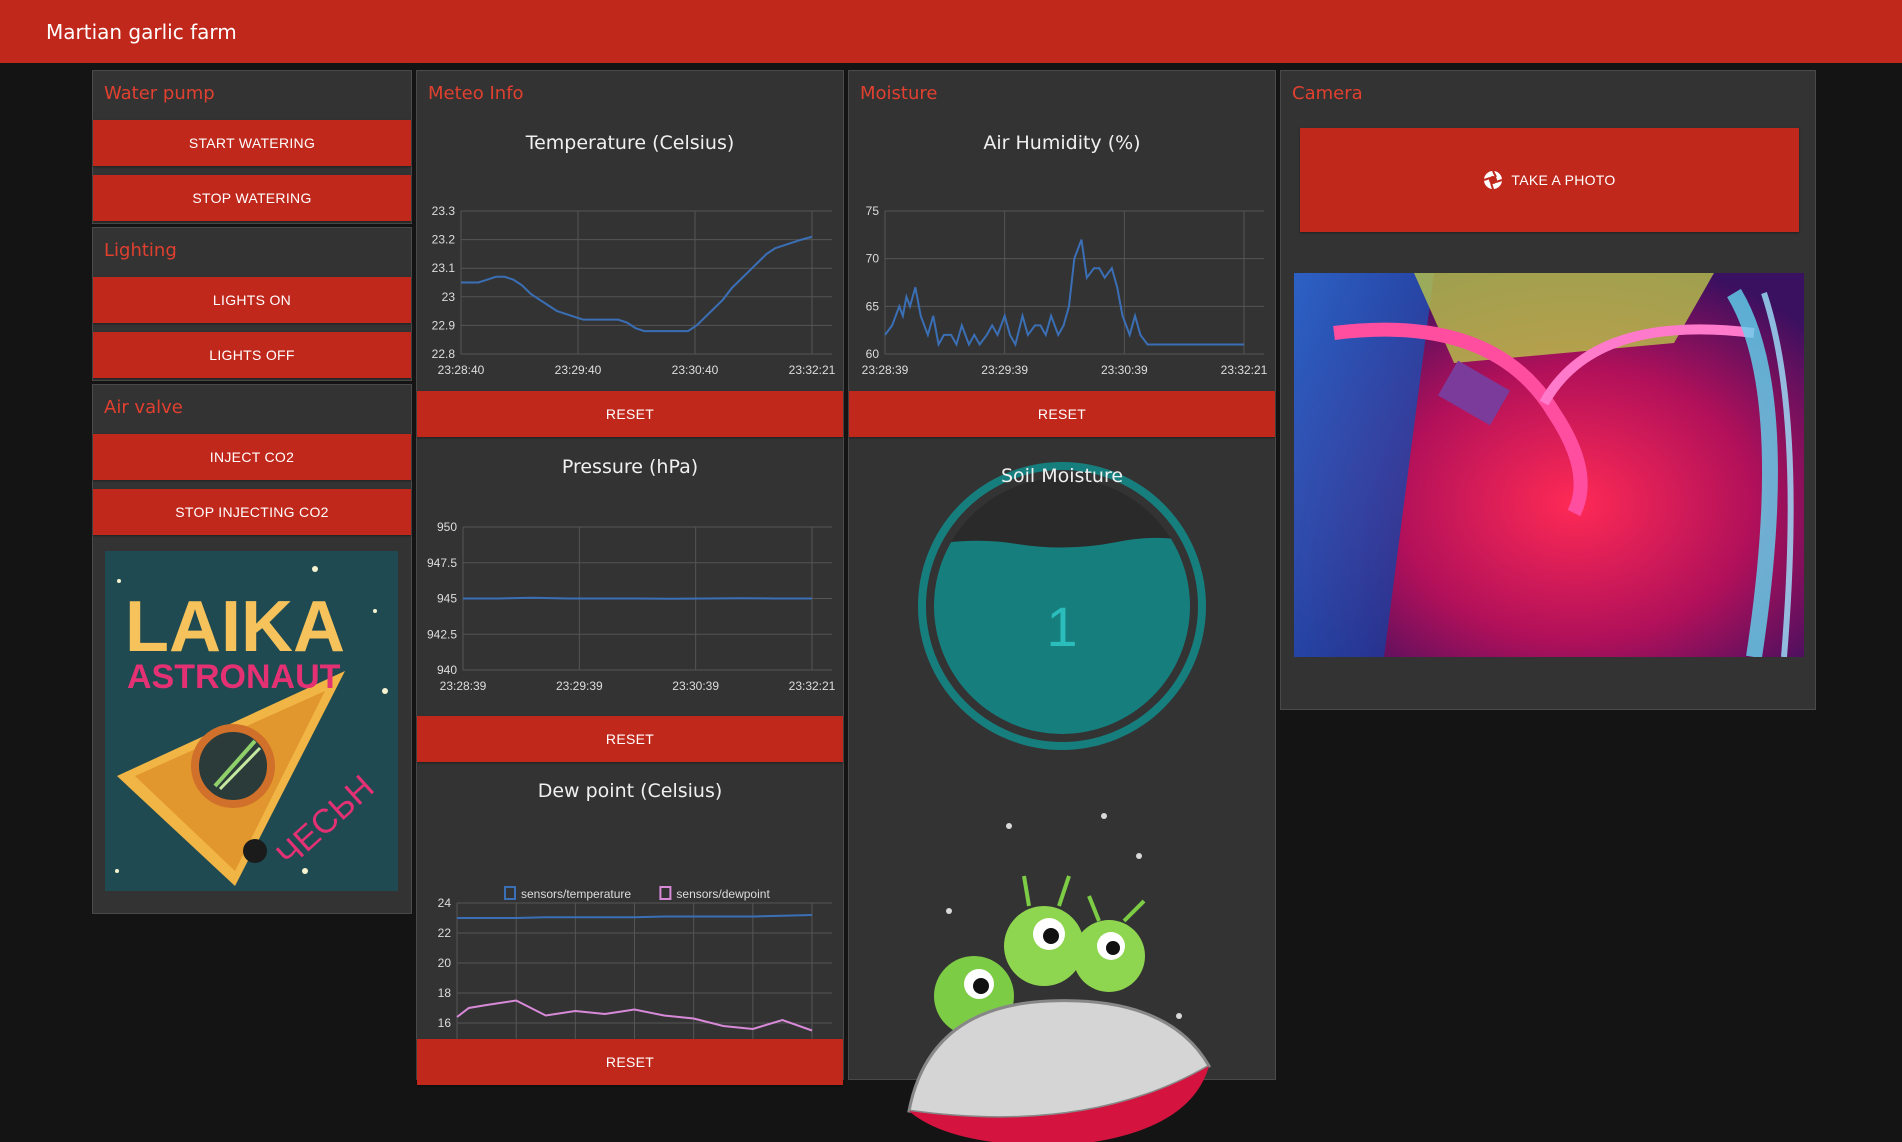 This screenshot has width=1902, height=1142. What do you see at coordinates (1563, 180) in the screenshot?
I see `take-photo-label: TAKE A PHOTO` at bounding box center [1563, 180].